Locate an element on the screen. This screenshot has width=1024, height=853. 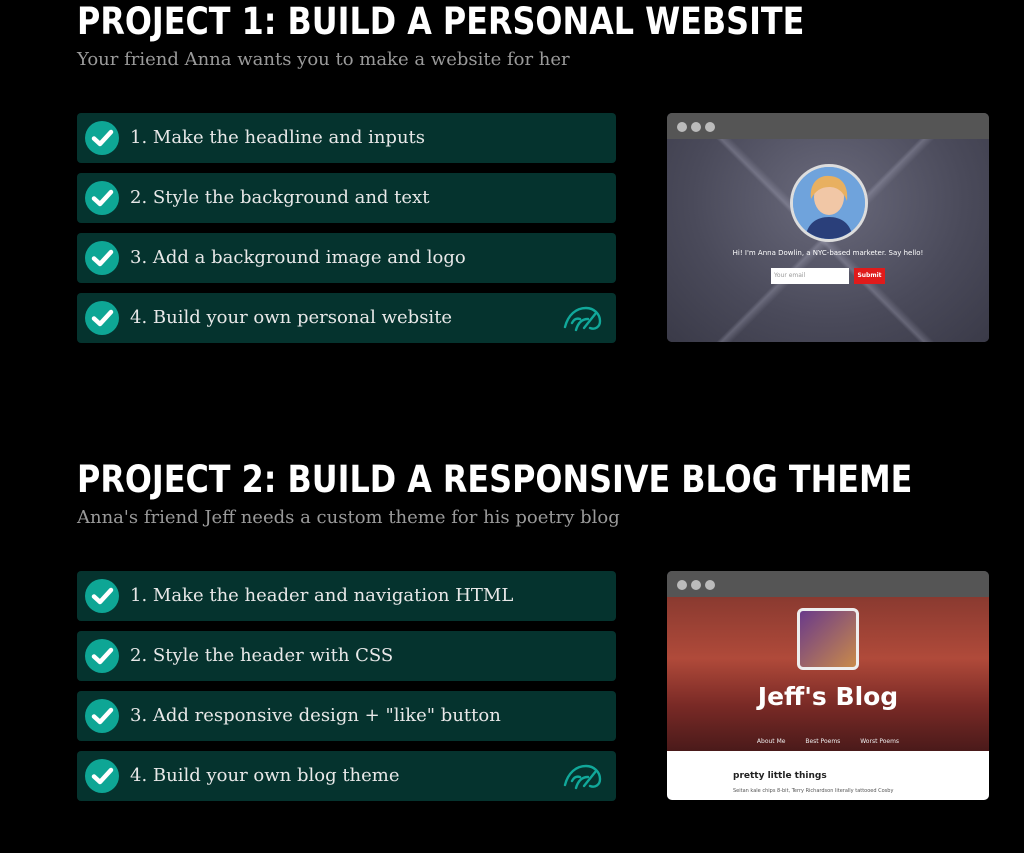
task-label: 4. Build your own blog theme is located at coordinates (265, 775).